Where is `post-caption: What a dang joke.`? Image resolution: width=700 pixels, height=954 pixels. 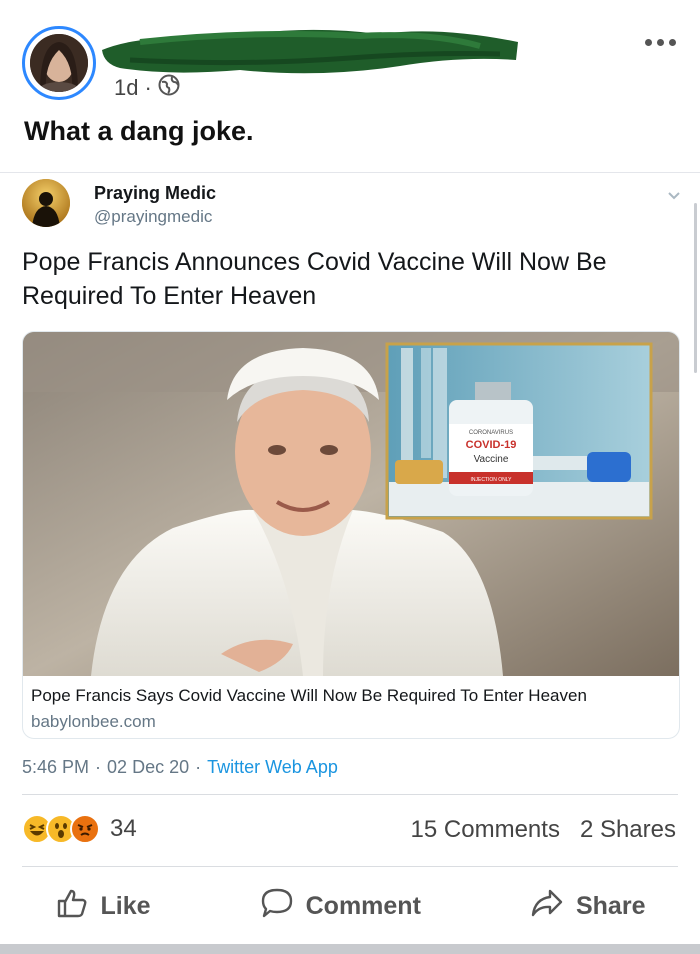
post-caption: What a dang joke. is located at coordinates (139, 131).